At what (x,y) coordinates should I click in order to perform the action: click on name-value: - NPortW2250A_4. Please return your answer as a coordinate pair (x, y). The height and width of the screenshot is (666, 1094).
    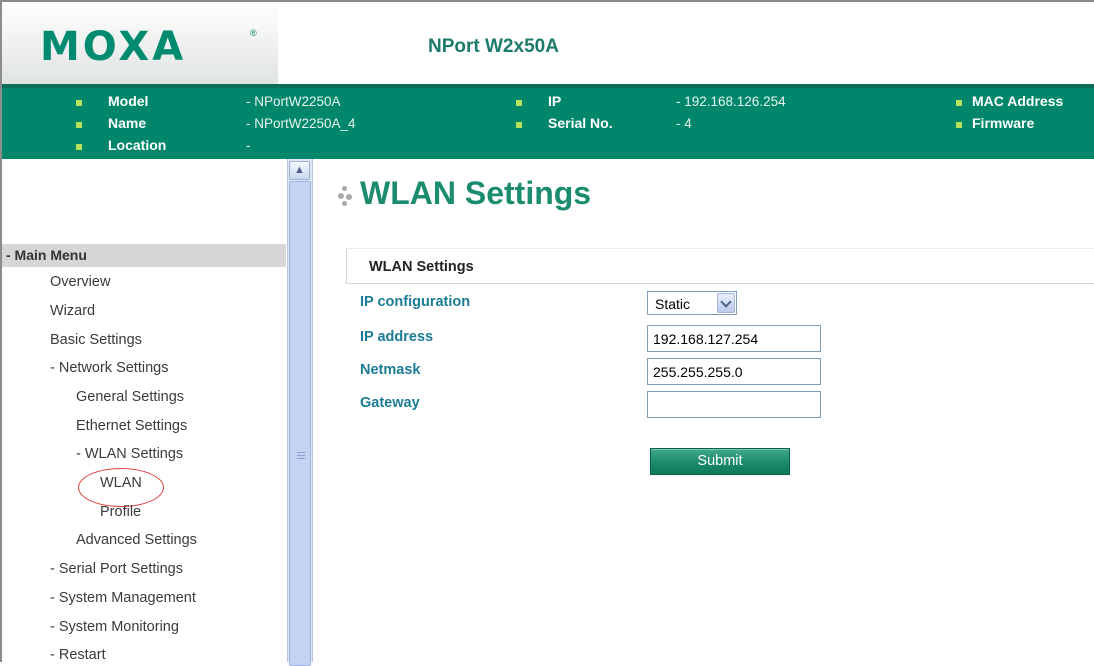
    Looking at the image, I should click on (301, 123).